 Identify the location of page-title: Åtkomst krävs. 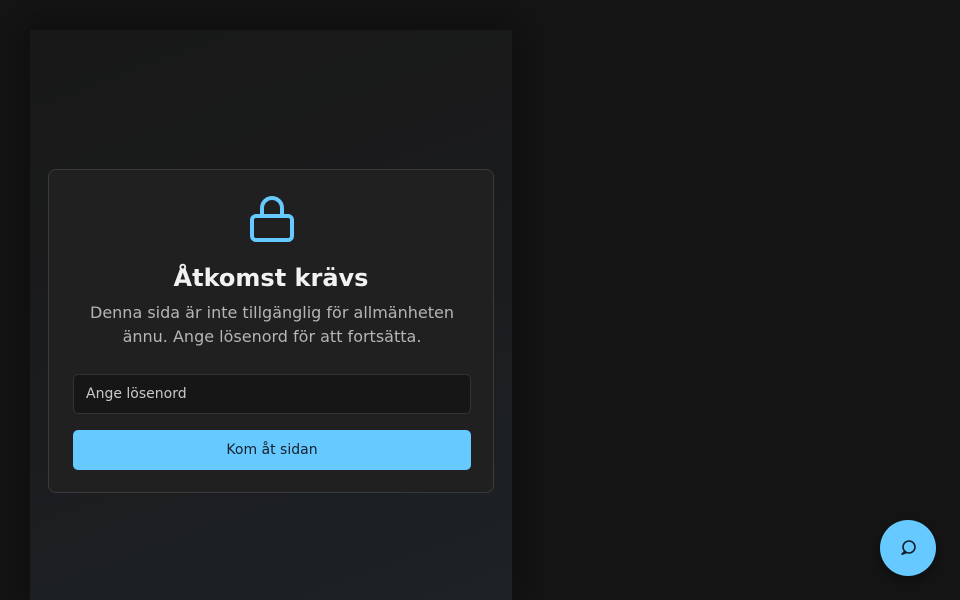
(271, 278).